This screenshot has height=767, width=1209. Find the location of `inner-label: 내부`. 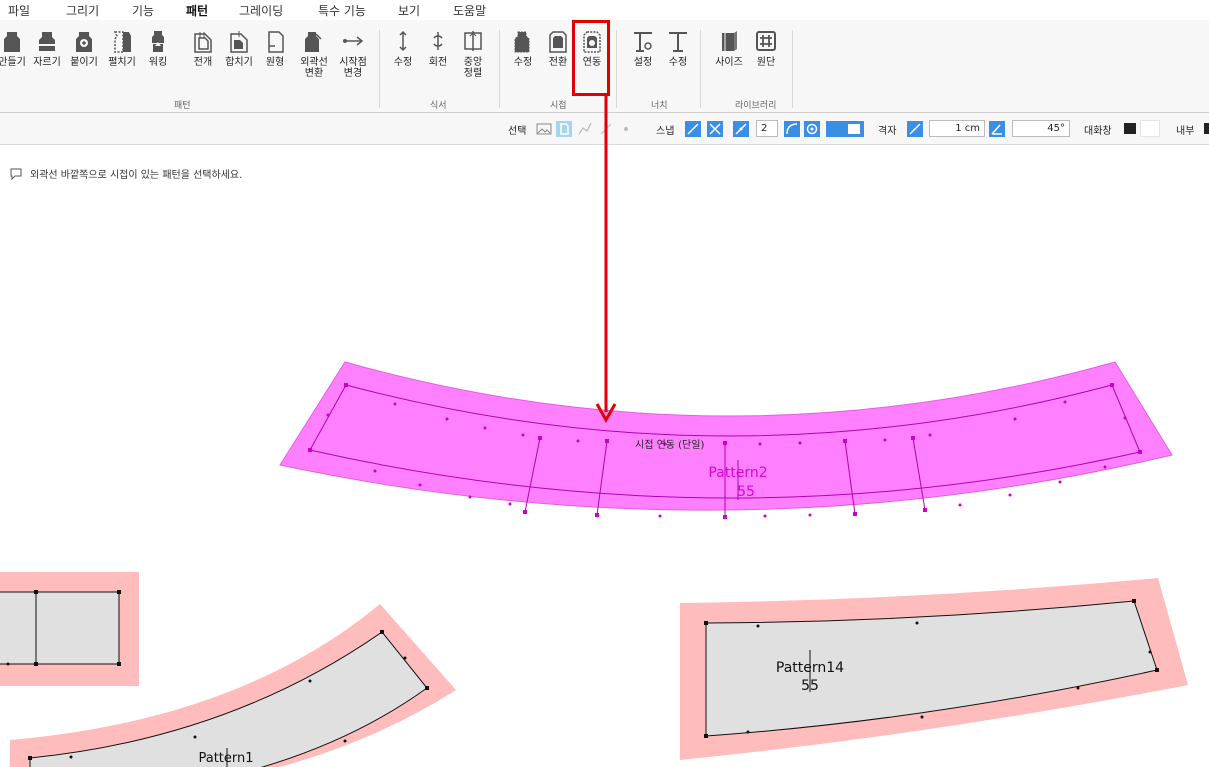

inner-label: 내부 is located at coordinates (1185, 131).